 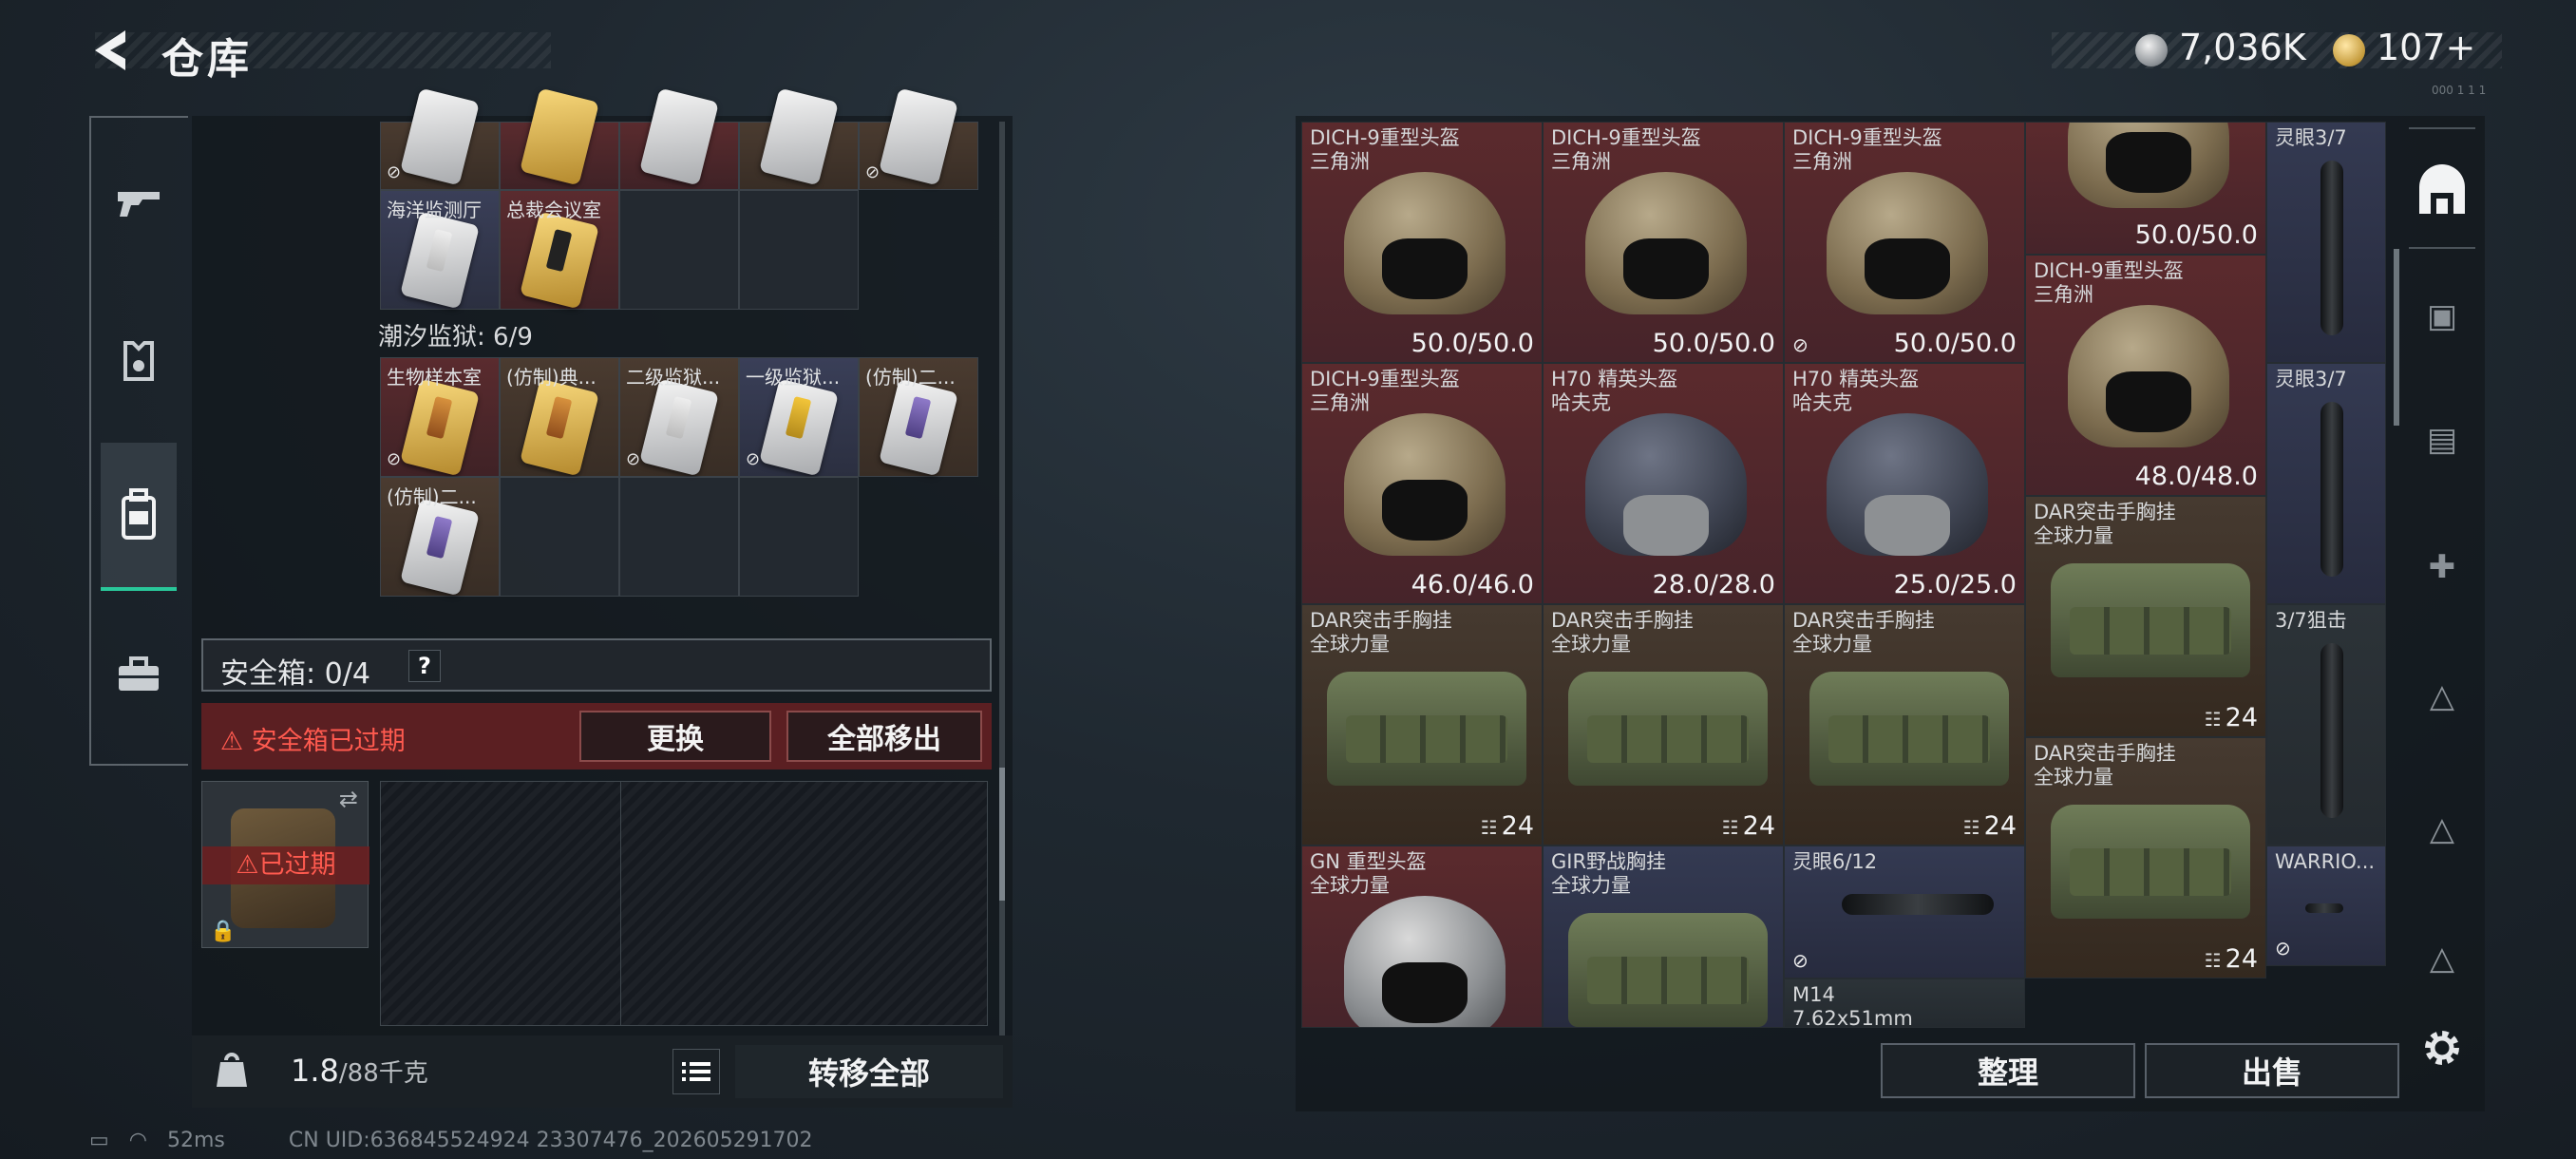 What do you see at coordinates (1422, 483) in the screenshot?
I see `inventory-item: DICH-9重型头盔 三角洲 46.0/46.0` at bounding box center [1422, 483].